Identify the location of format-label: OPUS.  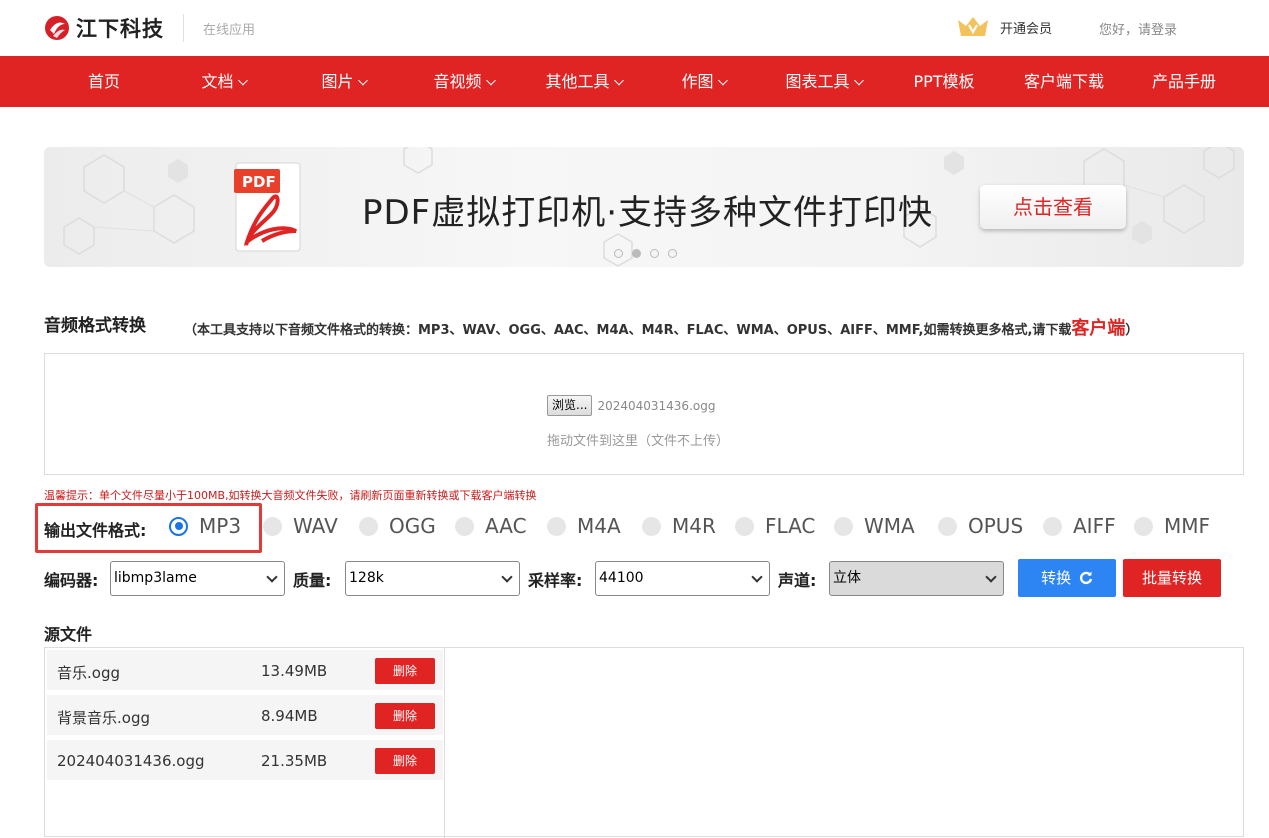
(996, 526).